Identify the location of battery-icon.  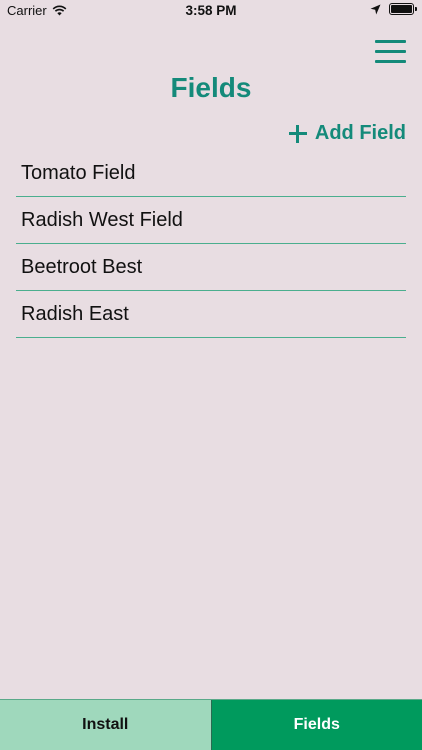
(403, 9).